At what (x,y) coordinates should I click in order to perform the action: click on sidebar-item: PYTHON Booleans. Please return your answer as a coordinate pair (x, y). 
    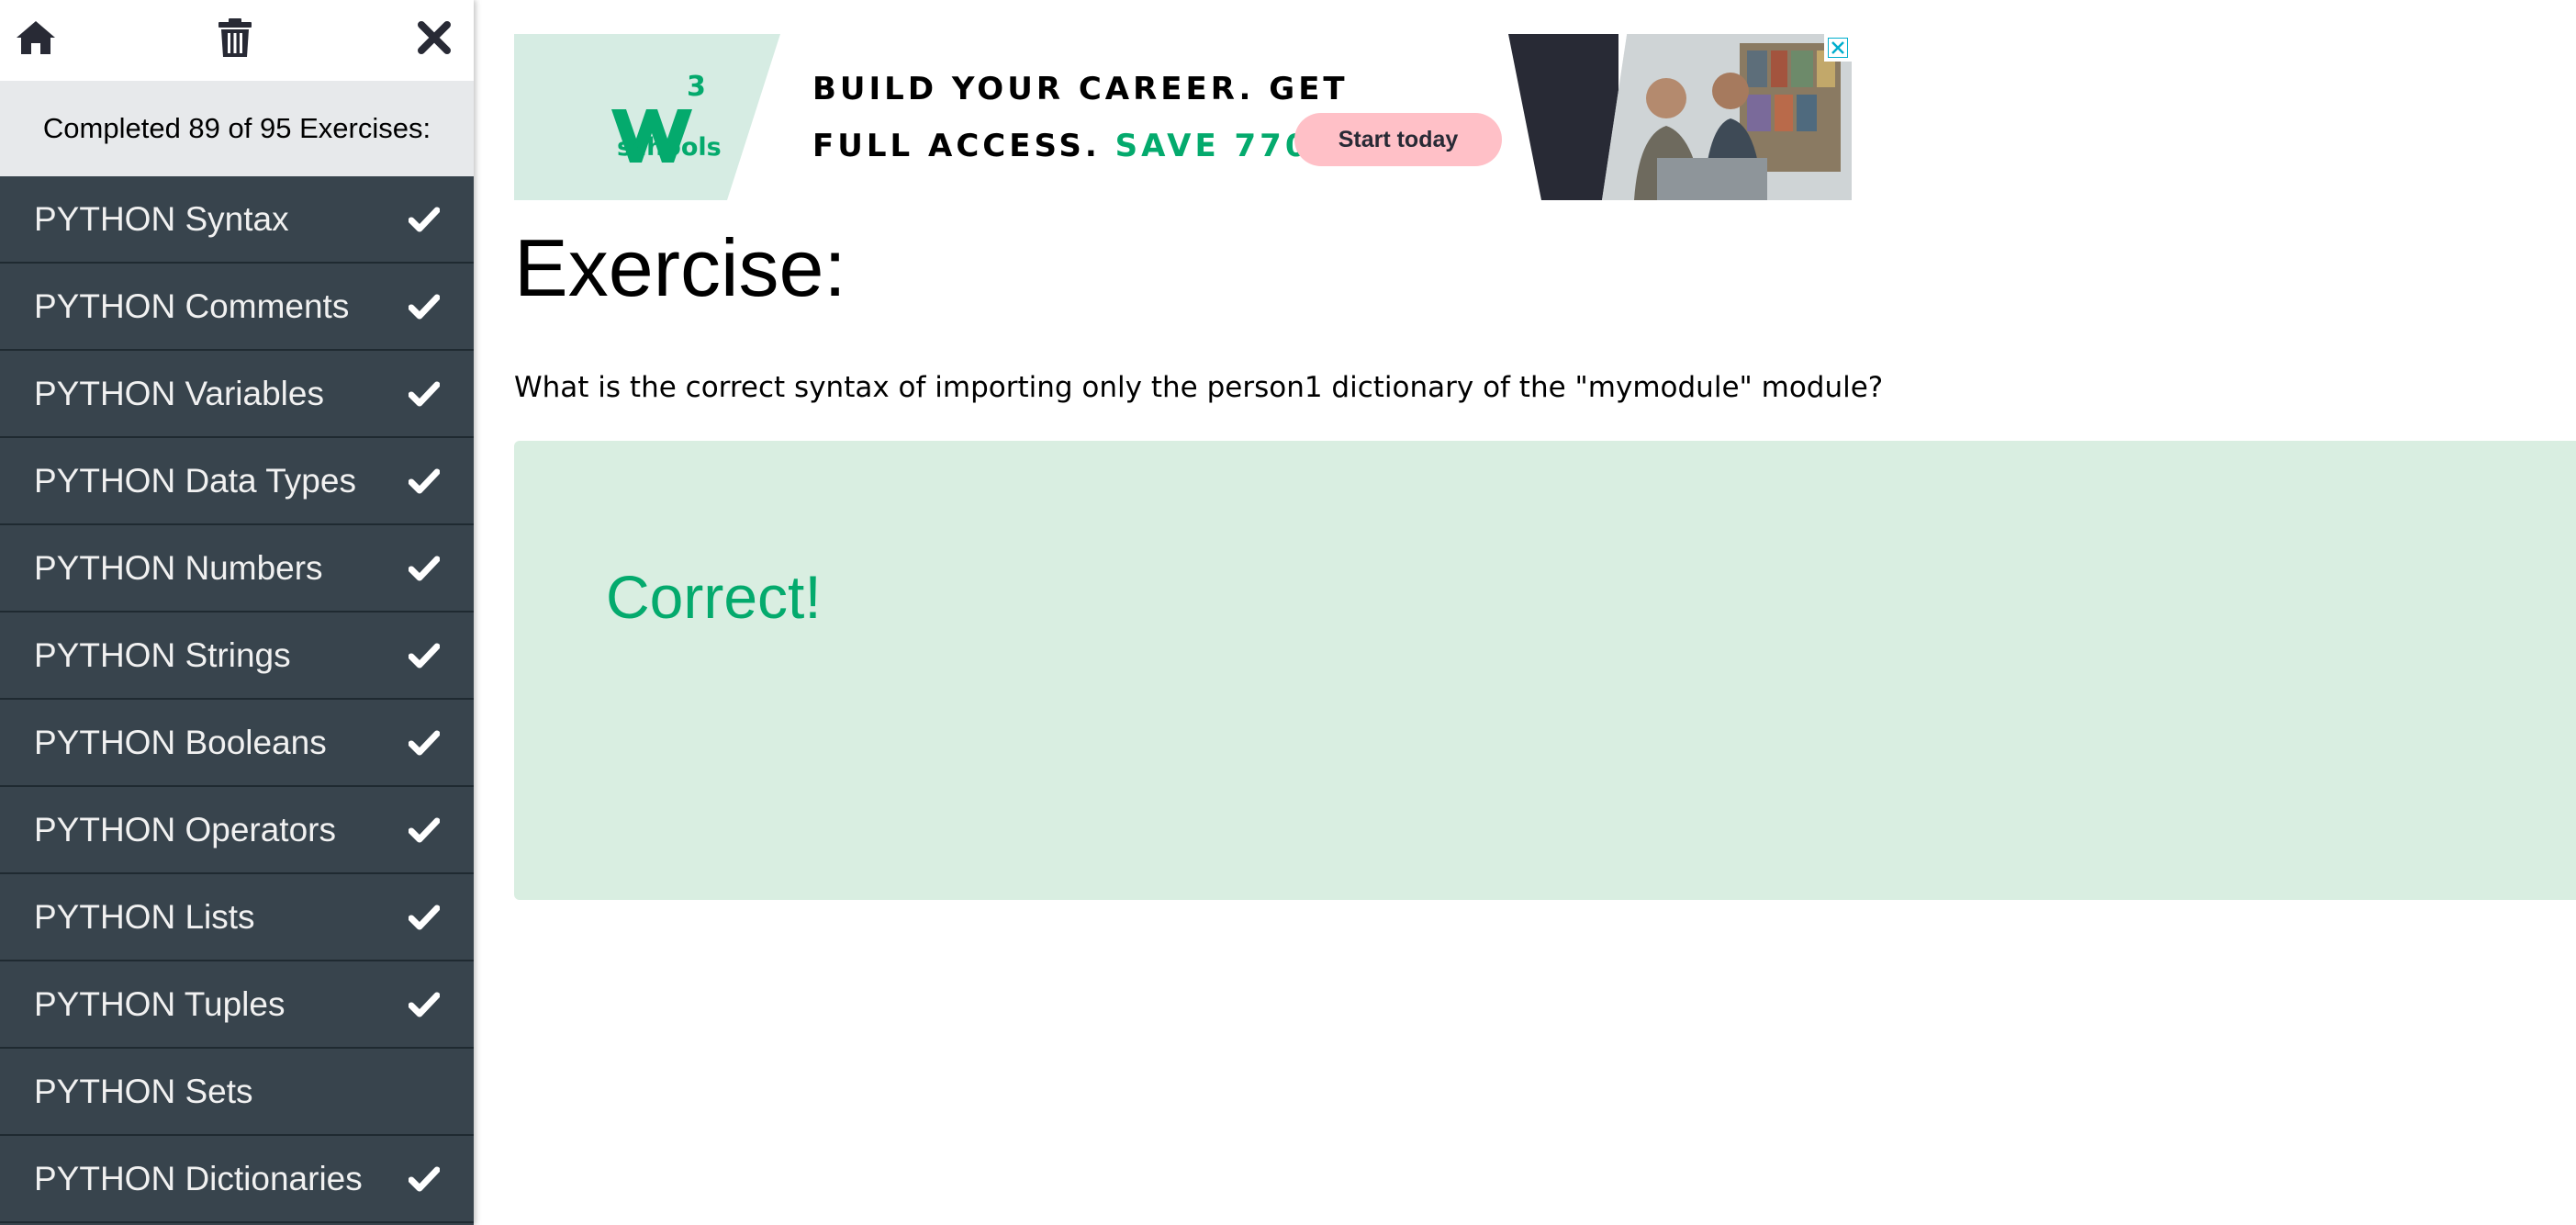
    Looking at the image, I should click on (237, 743).